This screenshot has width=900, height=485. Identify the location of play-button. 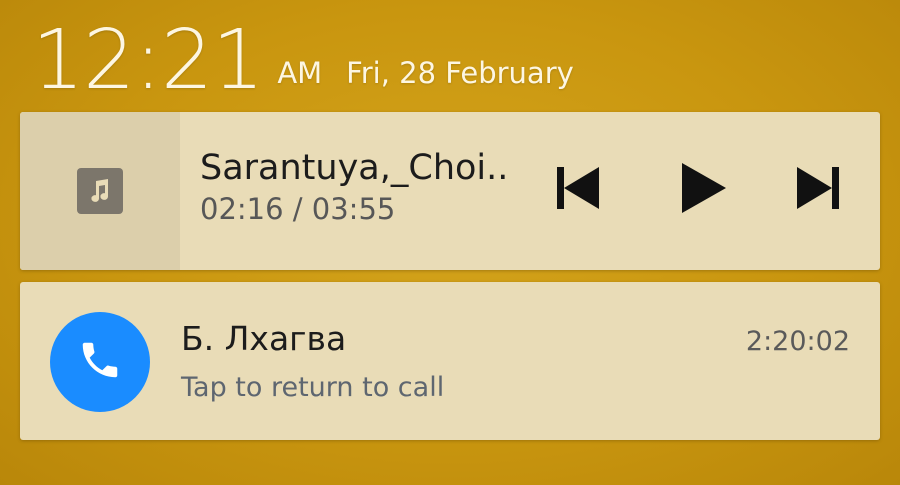
(703, 190).